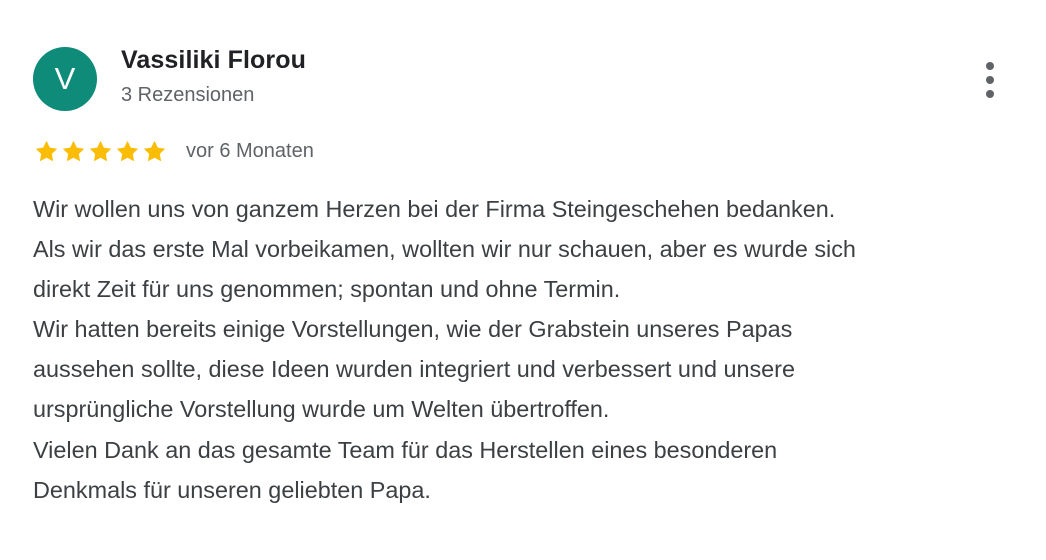  Describe the element at coordinates (213, 60) in the screenshot. I see `author-name: Vassiliki Florou` at that location.